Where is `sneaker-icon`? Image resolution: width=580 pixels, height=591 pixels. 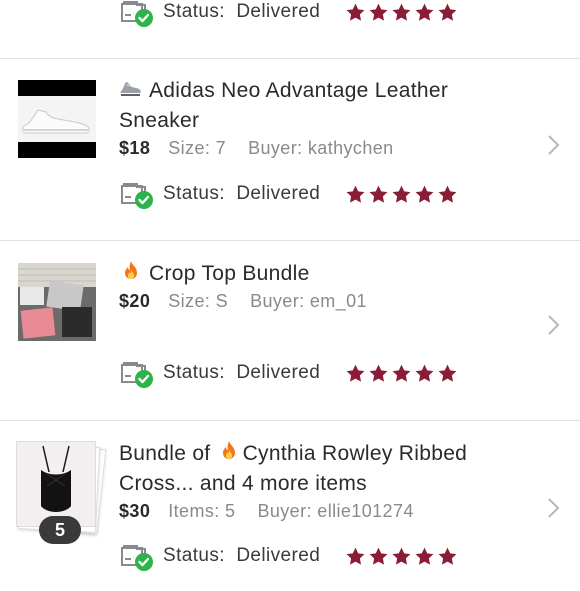 sneaker-icon is located at coordinates (131, 88).